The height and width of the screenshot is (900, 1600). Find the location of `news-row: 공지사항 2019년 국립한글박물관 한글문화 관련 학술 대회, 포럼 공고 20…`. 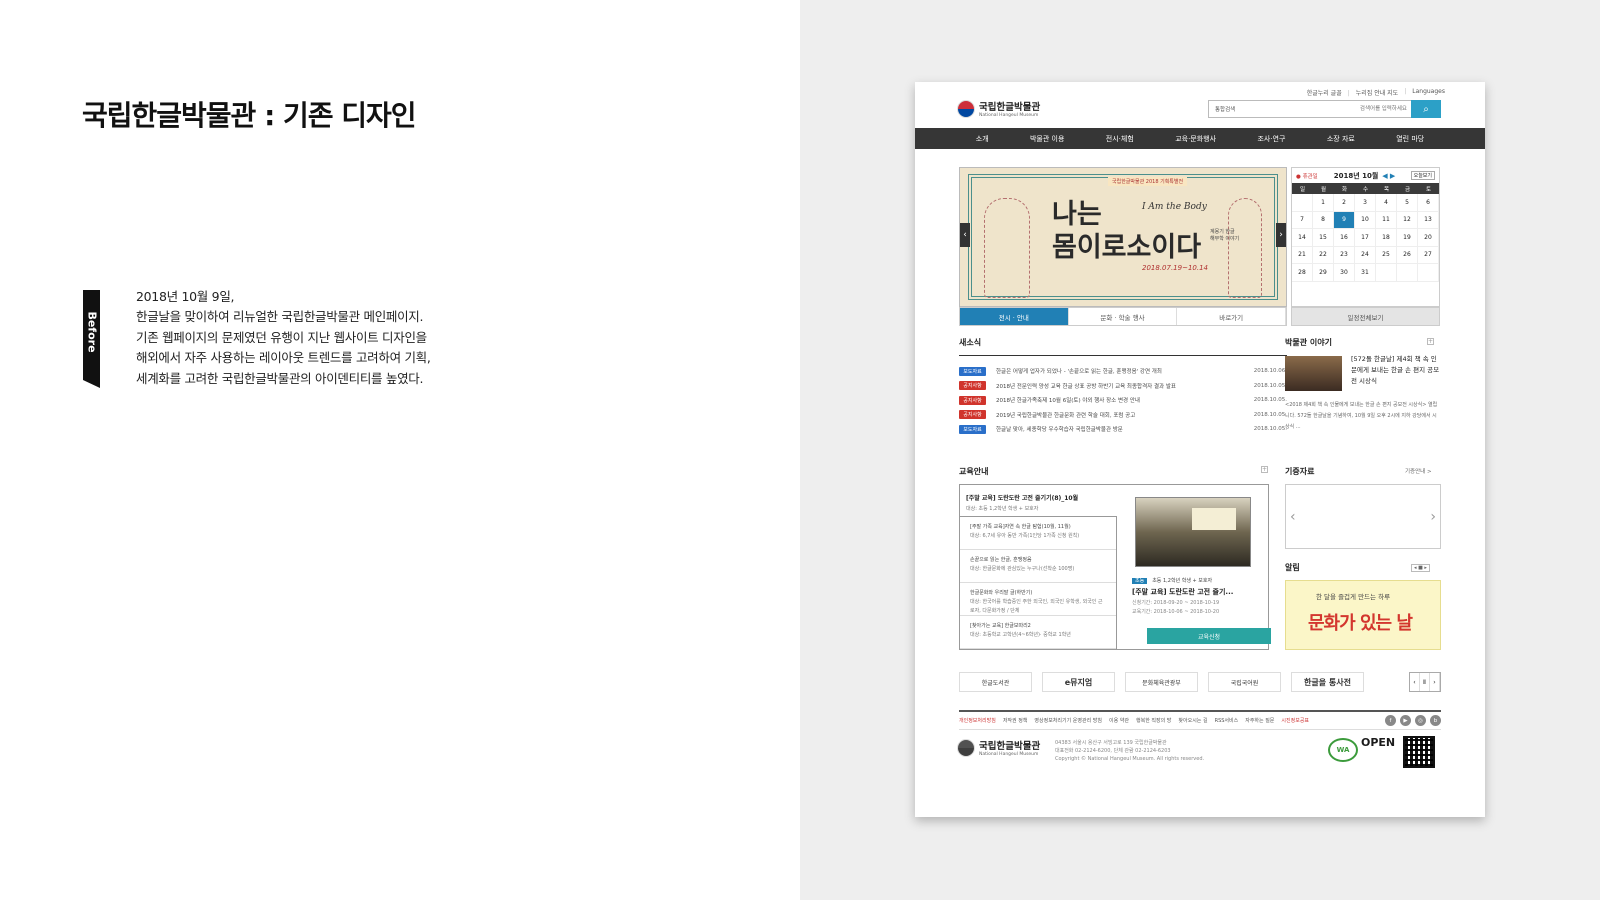

news-row: 공지사항 2019년 국립한글박물관 한글문화 관련 학술 대회, 포럼 공고 20… is located at coordinates (1123, 415).